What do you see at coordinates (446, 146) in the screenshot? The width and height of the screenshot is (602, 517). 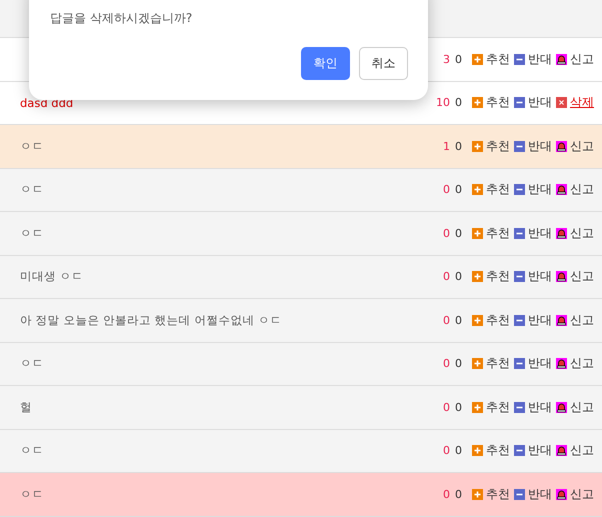 I see `upvote-count: 1` at bounding box center [446, 146].